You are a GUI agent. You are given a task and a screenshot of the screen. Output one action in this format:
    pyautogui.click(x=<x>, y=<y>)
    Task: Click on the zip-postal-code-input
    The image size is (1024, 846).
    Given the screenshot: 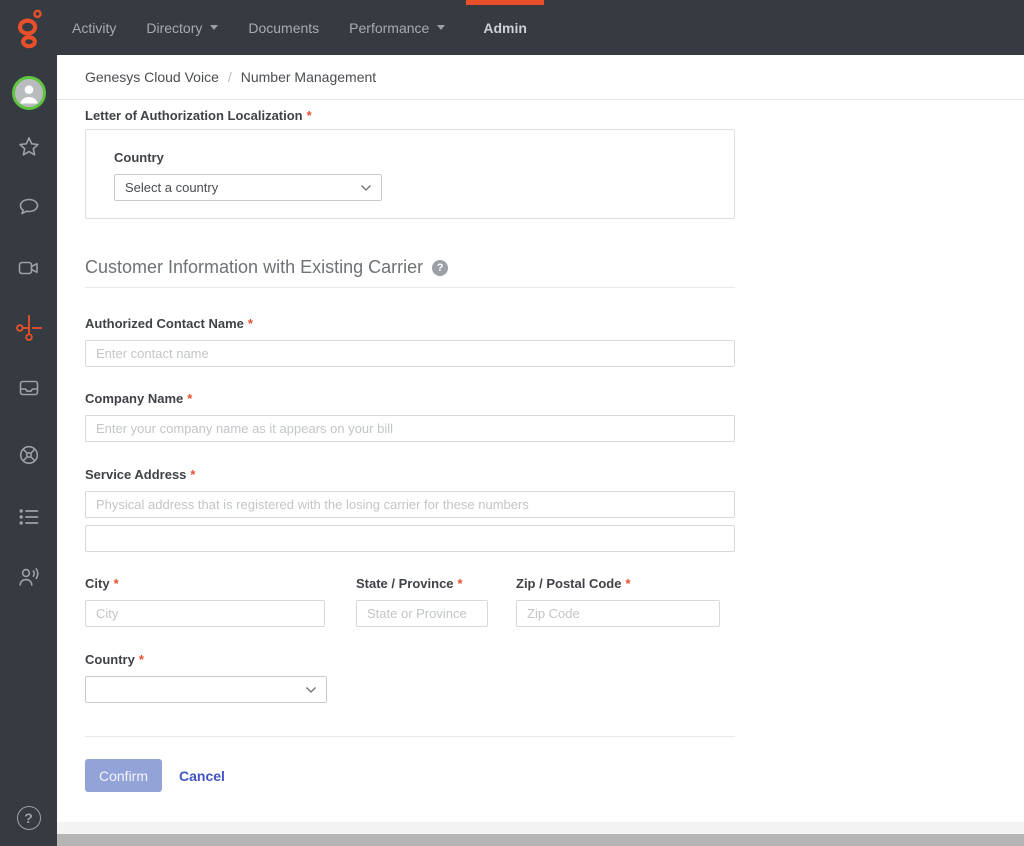 What is the action you would take?
    pyautogui.click(x=618, y=613)
    